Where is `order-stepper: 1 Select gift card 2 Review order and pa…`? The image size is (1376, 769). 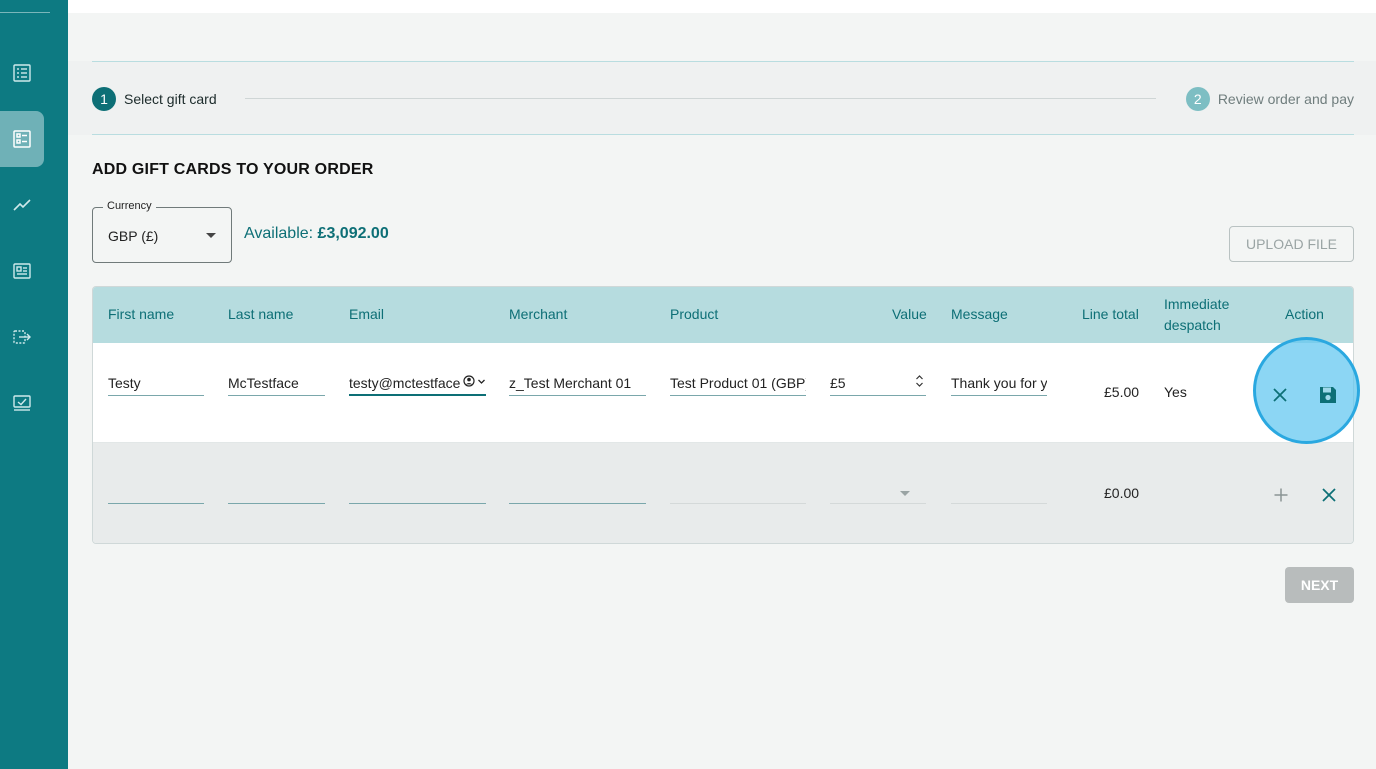 order-stepper: 1 Select gift card 2 Review order and pa… is located at coordinates (722, 98).